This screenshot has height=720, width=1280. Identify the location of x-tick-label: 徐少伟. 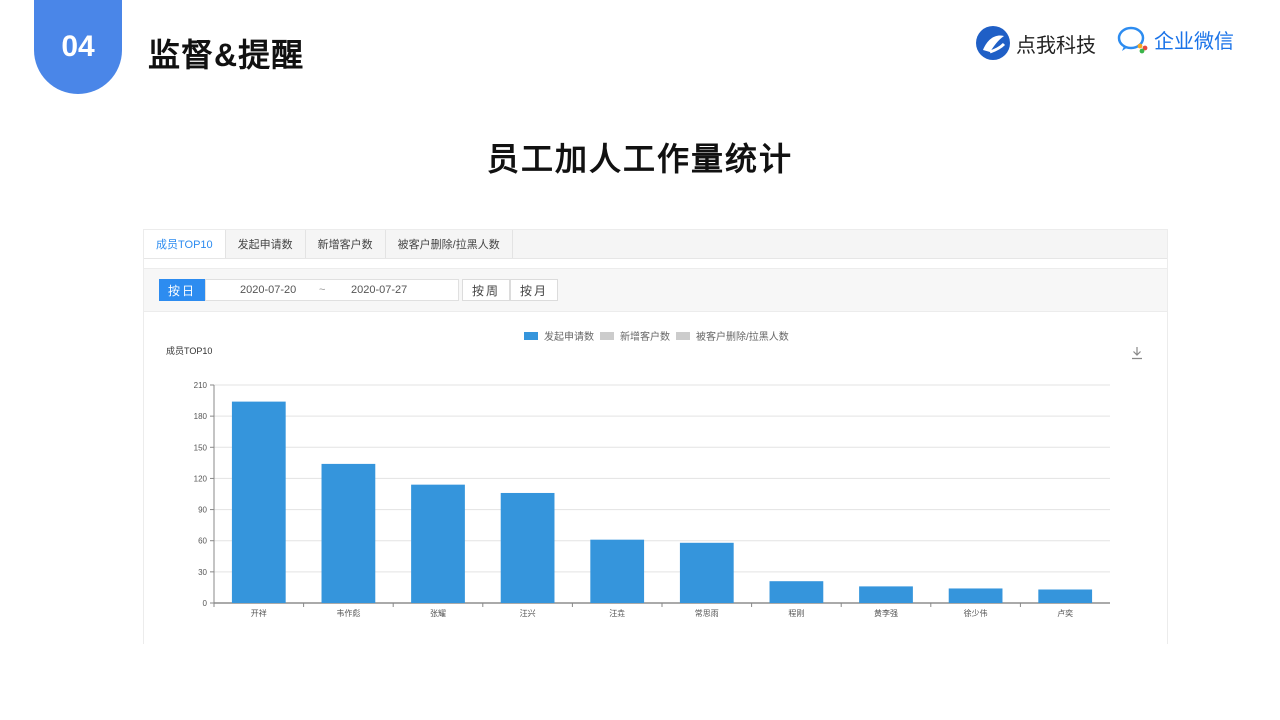
(976, 613).